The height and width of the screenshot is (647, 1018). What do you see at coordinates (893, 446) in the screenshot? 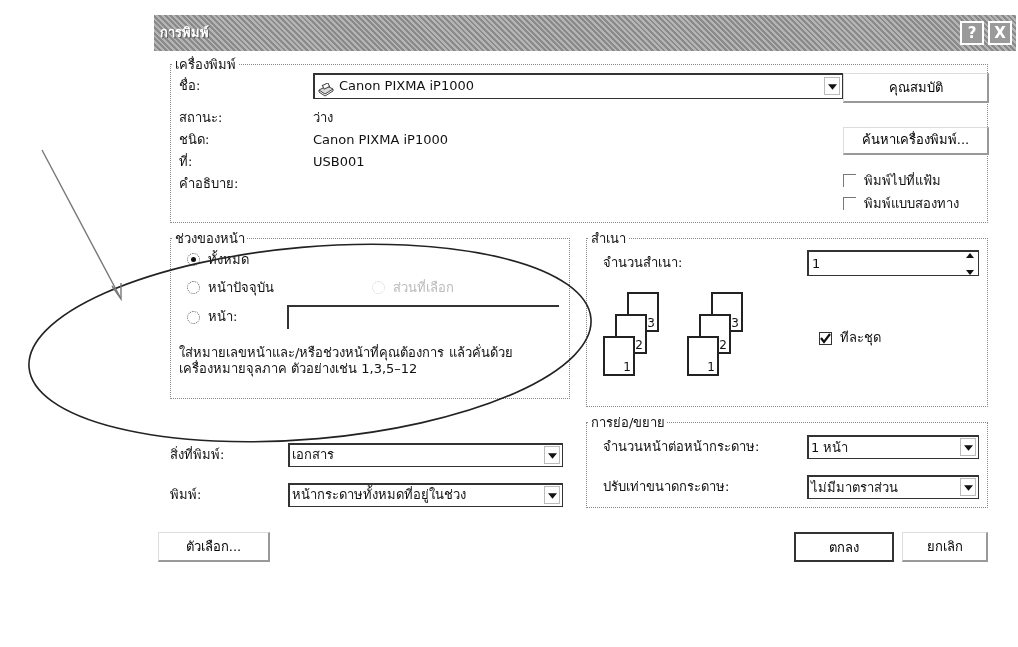
I see `dropdown: 1 หน้า` at bounding box center [893, 446].